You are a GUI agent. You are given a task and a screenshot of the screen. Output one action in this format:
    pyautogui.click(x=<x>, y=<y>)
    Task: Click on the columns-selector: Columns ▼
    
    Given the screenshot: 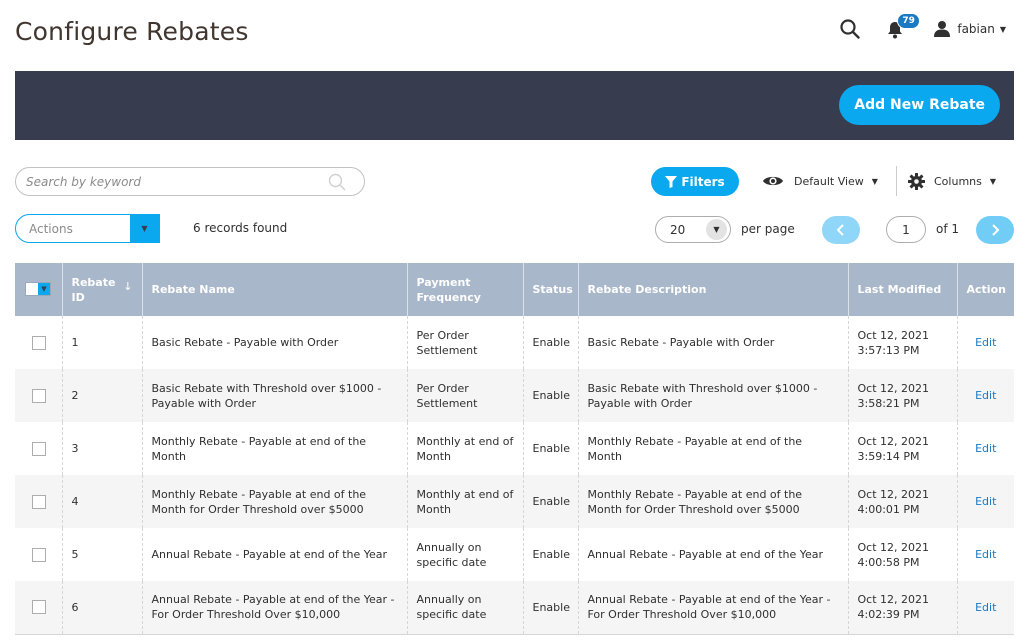 What is the action you would take?
    pyautogui.click(x=952, y=181)
    